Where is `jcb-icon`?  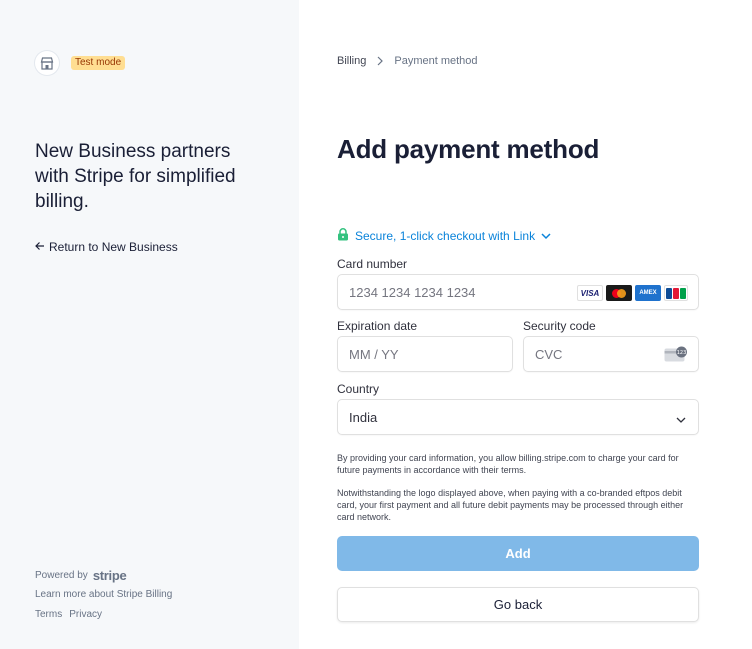
jcb-icon is located at coordinates (676, 293).